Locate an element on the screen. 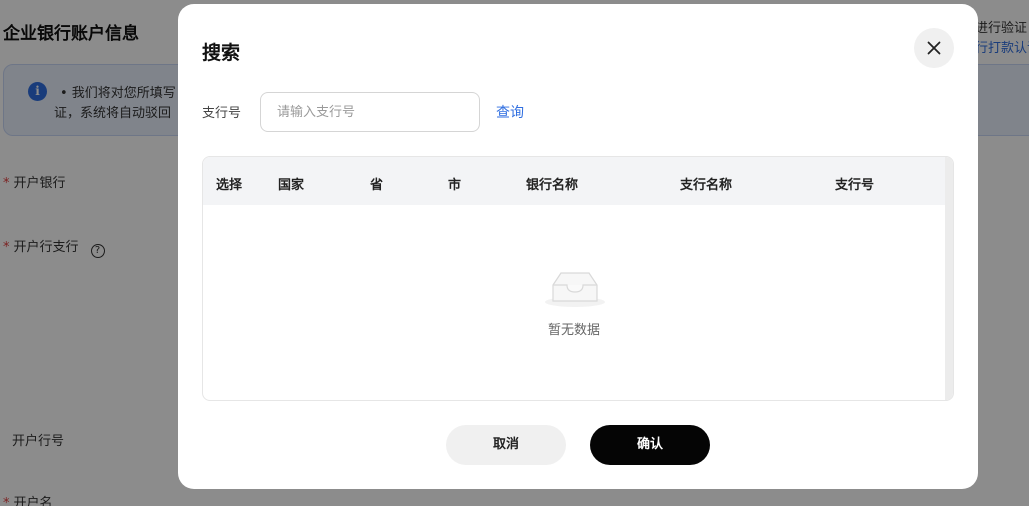 The width and height of the screenshot is (1029, 506). column-header-branch-no: 支行号 is located at coordinates (855, 185).